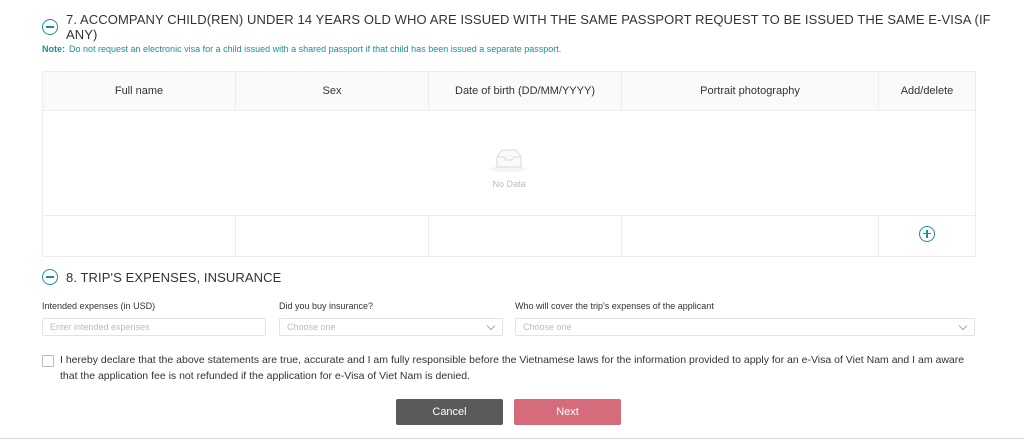 This screenshot has height=441, width=1024. I want to click on insurance-select: Choose one, so click(391, 327).